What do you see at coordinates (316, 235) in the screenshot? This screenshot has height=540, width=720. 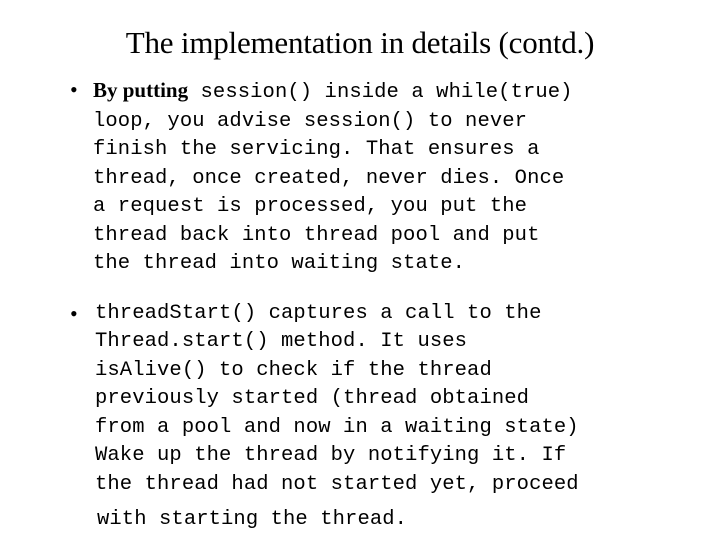 I see `bullet-1-line-6: thread back into thread pool and put` at bounding box center [316, 235].